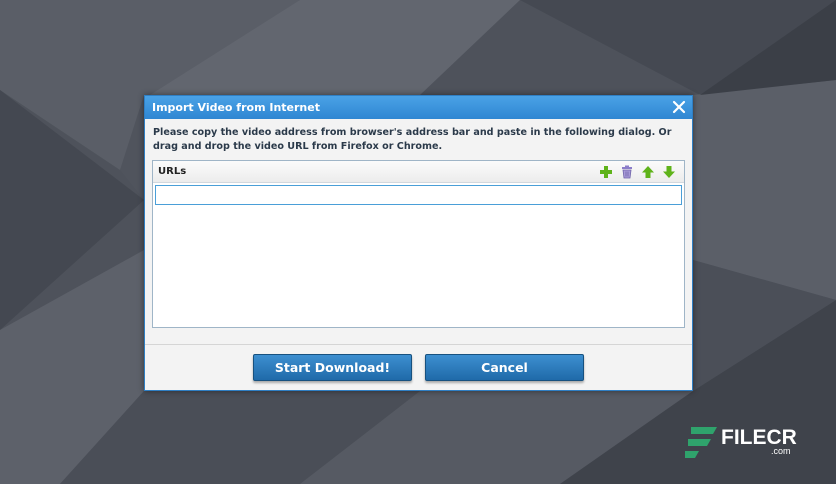 The image size is (836, 484). What do you see at coordinates (172, 171) in the screenshot?
I see `urls-header-label: URLs` at bounding box center [172, 171].